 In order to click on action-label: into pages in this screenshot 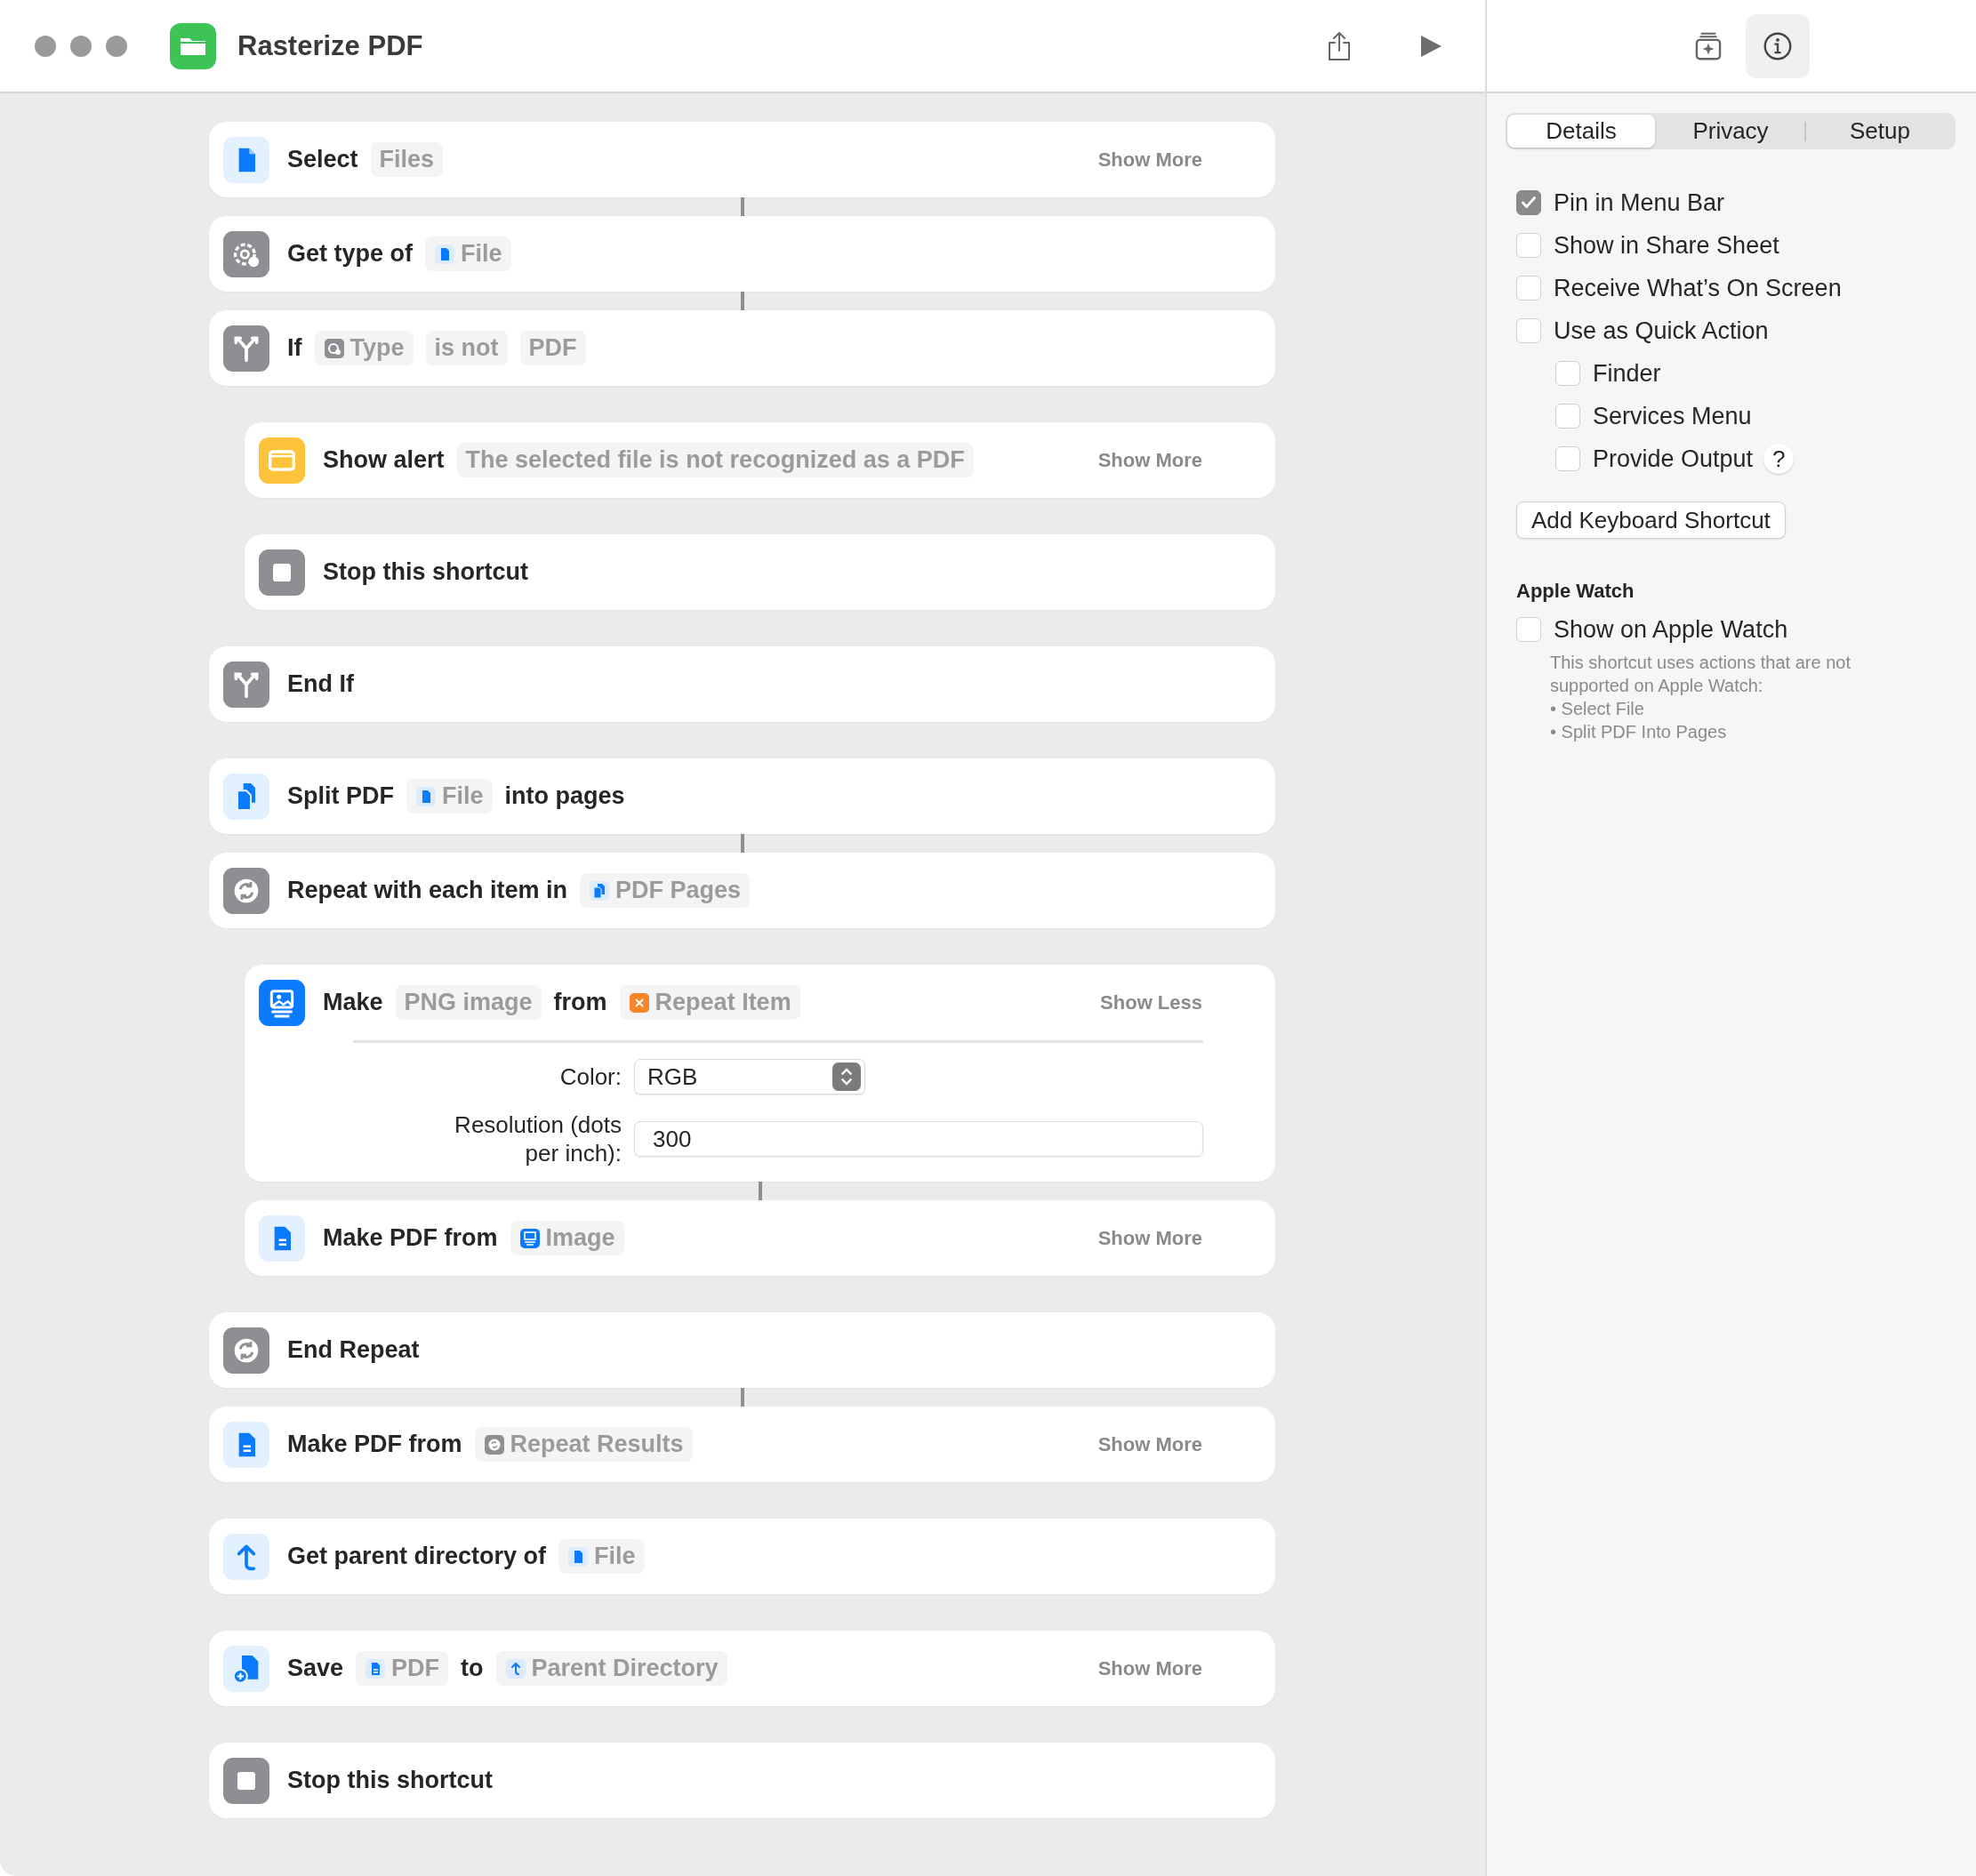, I will do `click(564, 796)`.